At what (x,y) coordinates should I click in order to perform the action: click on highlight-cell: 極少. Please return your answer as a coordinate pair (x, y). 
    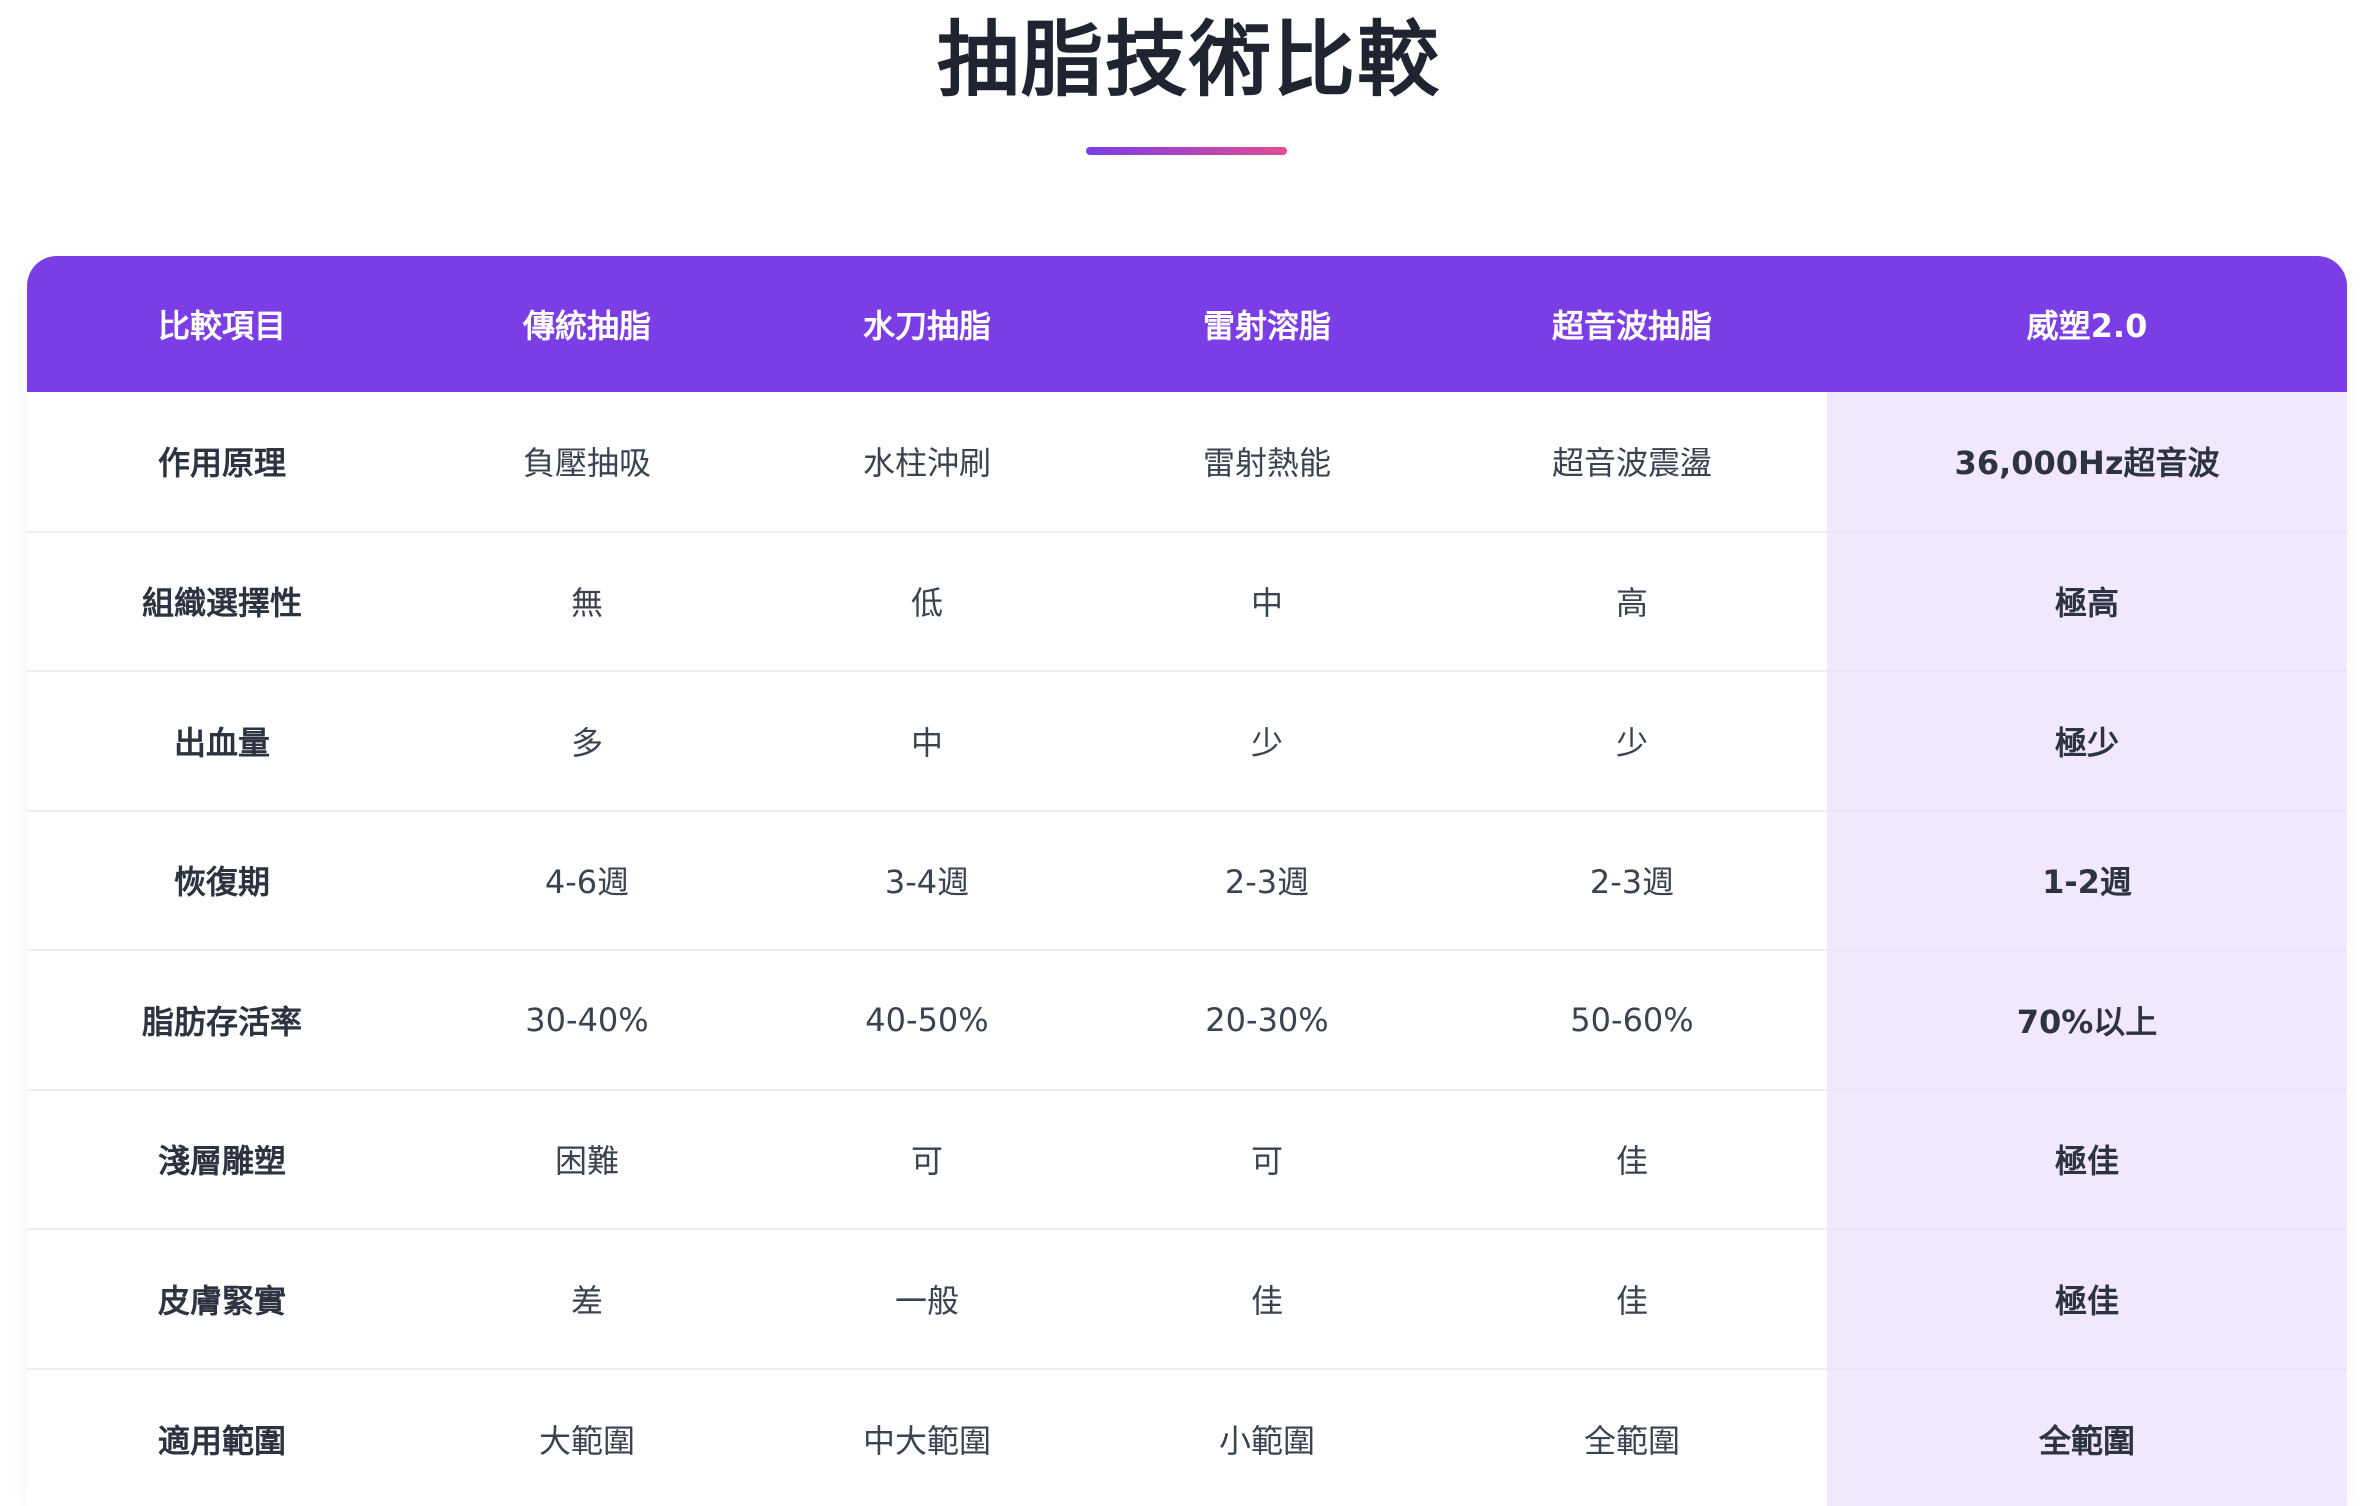
    Looking at the image, I should click on (2087, 740).